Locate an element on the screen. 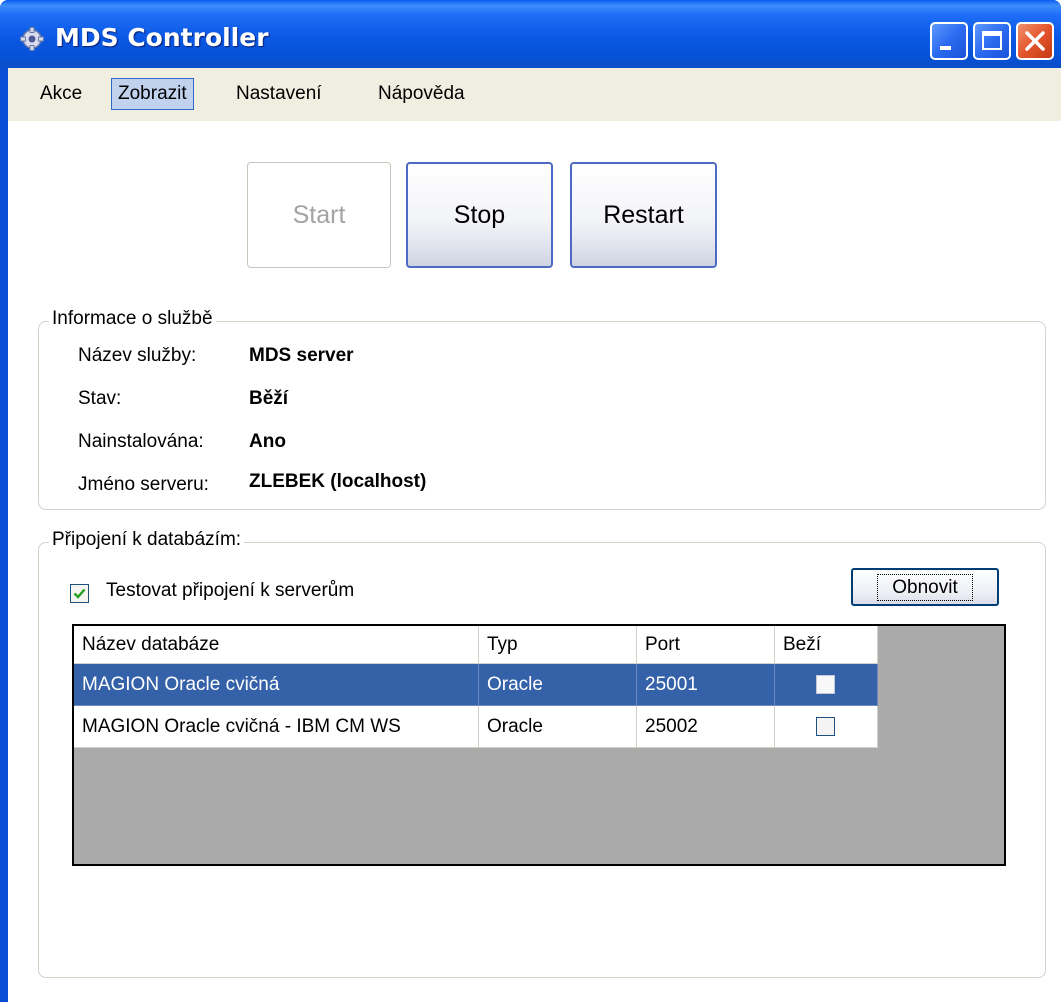 The image size is (1061, 1002). menu-nastaveni: Nastavení is located at coordinates (279, 94).